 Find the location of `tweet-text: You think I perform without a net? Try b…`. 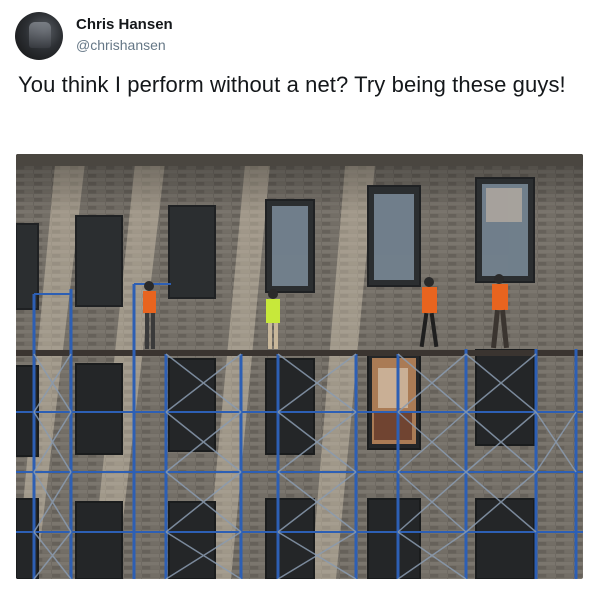

tweet-text: You think I perform without a net? Try b… is located at coordinates (292, 84).